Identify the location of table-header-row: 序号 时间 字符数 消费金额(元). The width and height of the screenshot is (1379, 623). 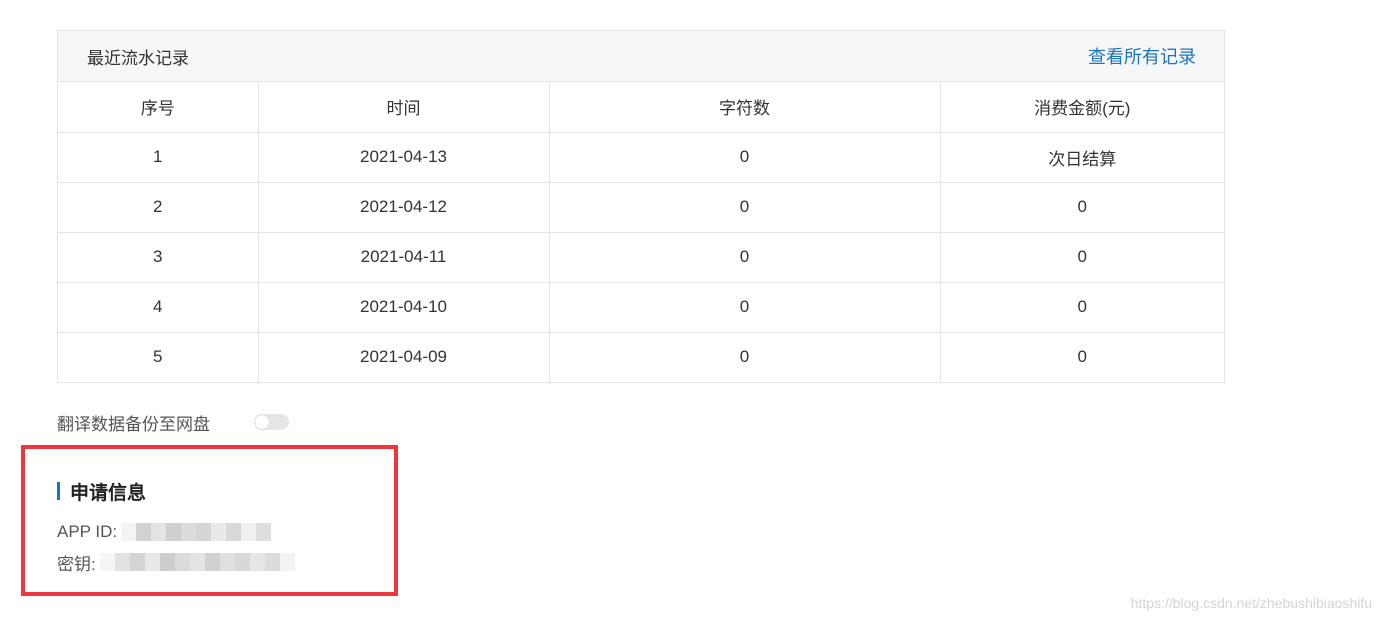
(641, 107).